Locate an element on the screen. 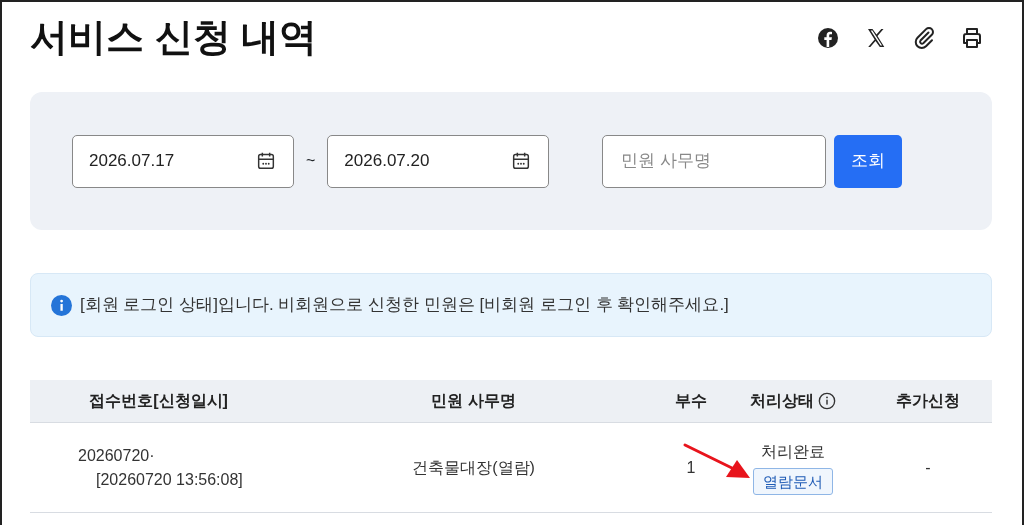 The height and width of the screenshot is (525, 1024). page-title: 서비스 신청 내역 is located at coordinates (174, 37).